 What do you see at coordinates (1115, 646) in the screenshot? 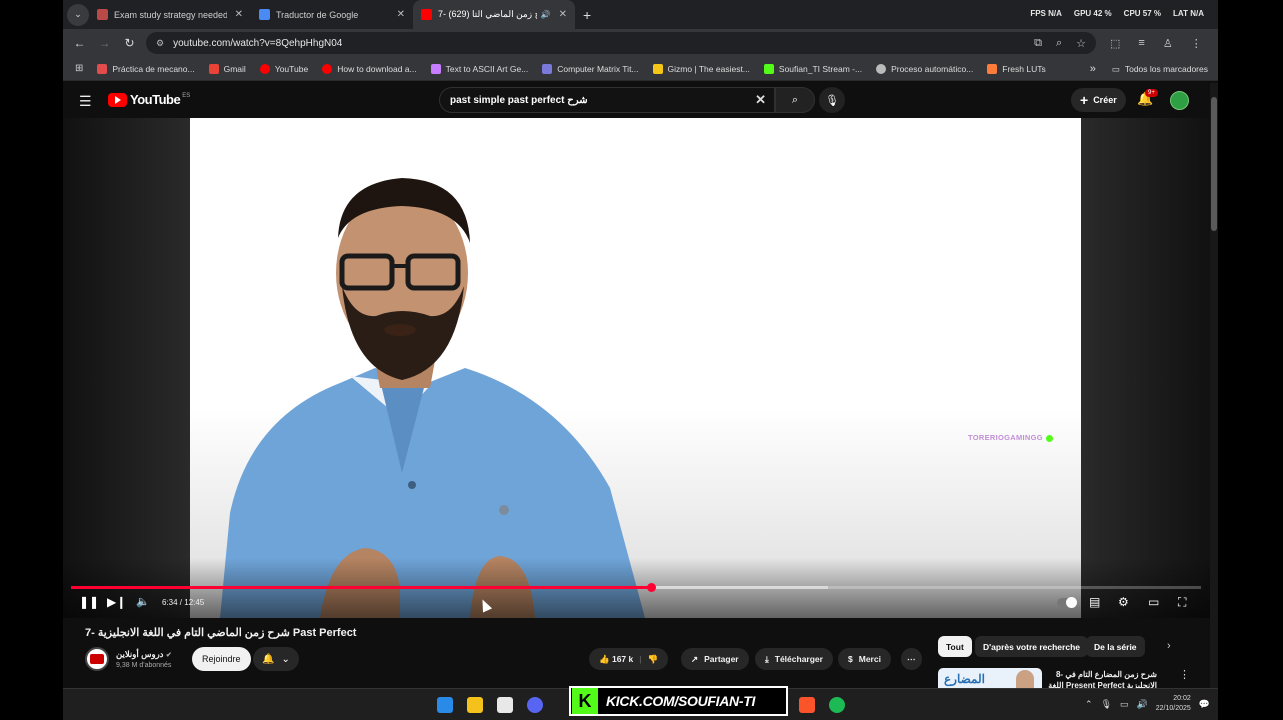
I see `chip-series: De la série` at bounding box center [1115, 646].